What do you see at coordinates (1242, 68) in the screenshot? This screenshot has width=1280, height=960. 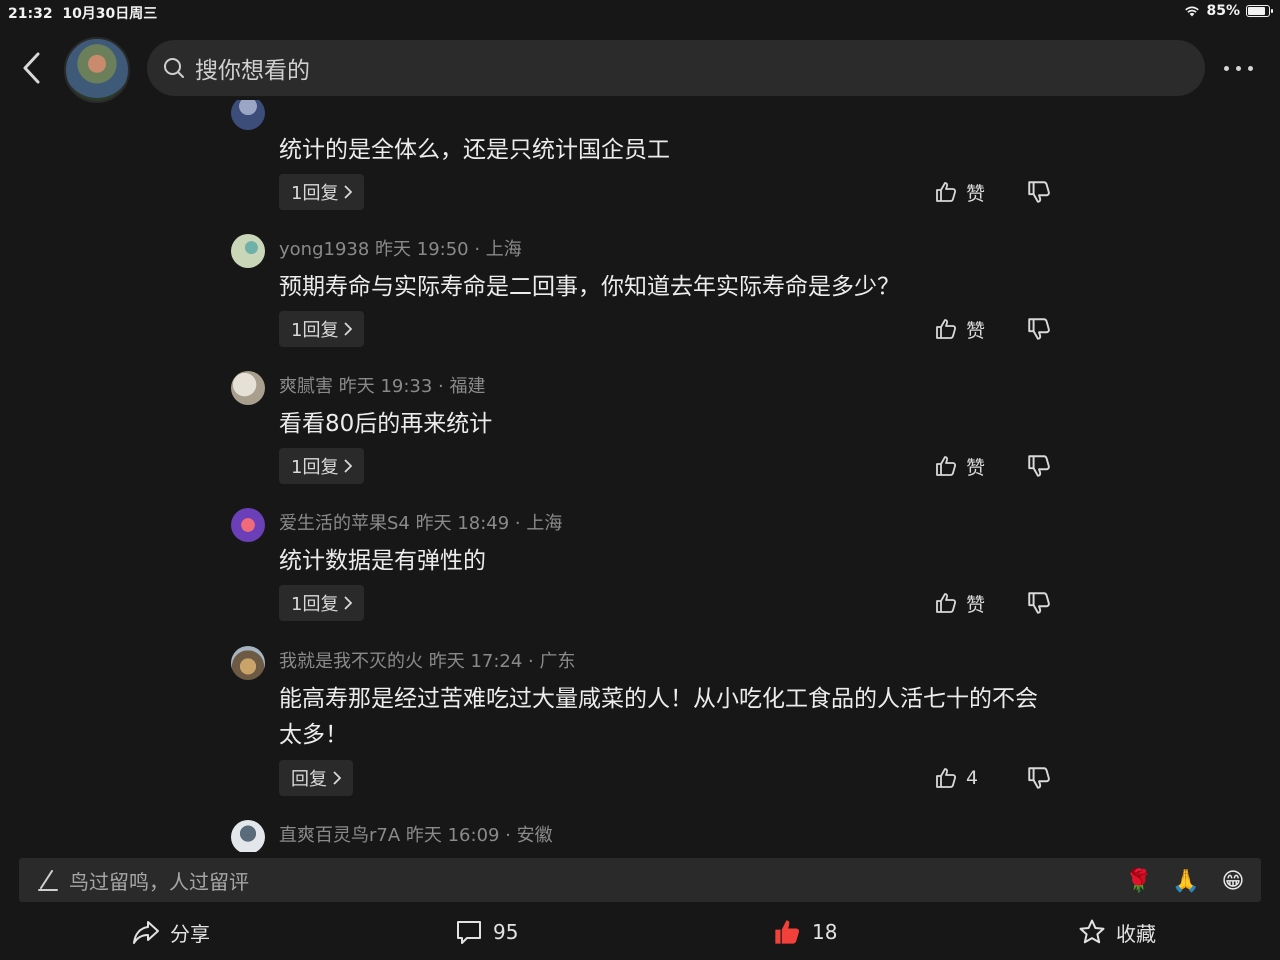 I see `more-button` at bounding box center [1242, 68].